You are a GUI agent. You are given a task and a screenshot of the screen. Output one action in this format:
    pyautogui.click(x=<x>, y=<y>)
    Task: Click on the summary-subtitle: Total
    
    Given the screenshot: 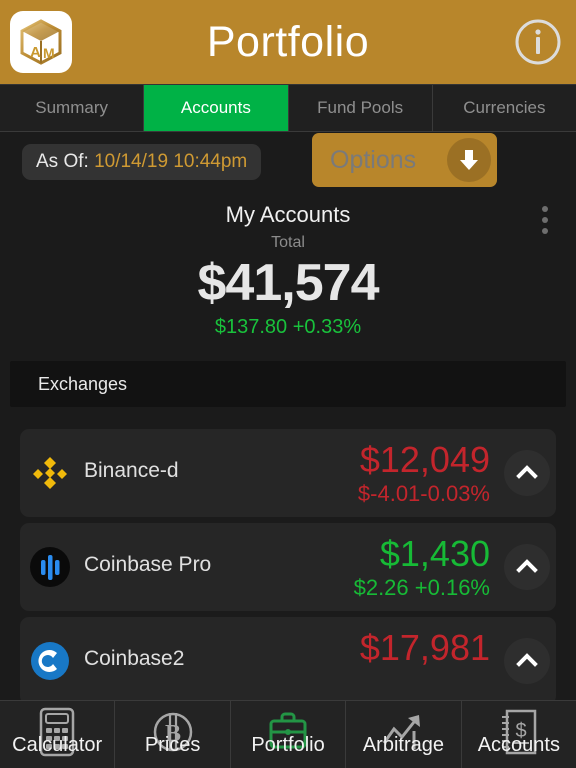 What is the action you would take?
    pyautogui.click(x=288, y=242)
    